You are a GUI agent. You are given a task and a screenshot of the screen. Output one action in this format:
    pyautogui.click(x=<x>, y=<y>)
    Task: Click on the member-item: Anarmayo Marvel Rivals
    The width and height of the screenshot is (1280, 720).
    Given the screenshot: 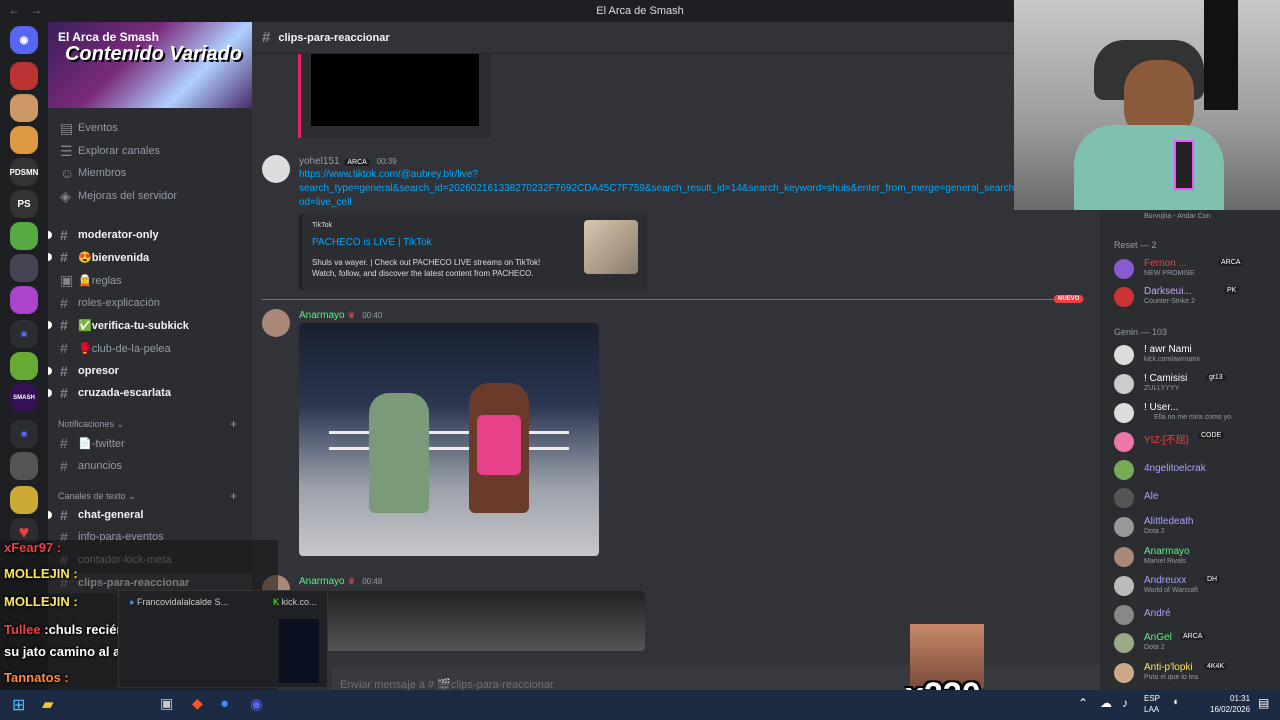 What is the action you would take?
    pyautogui.click(x=1197, y=557)
    